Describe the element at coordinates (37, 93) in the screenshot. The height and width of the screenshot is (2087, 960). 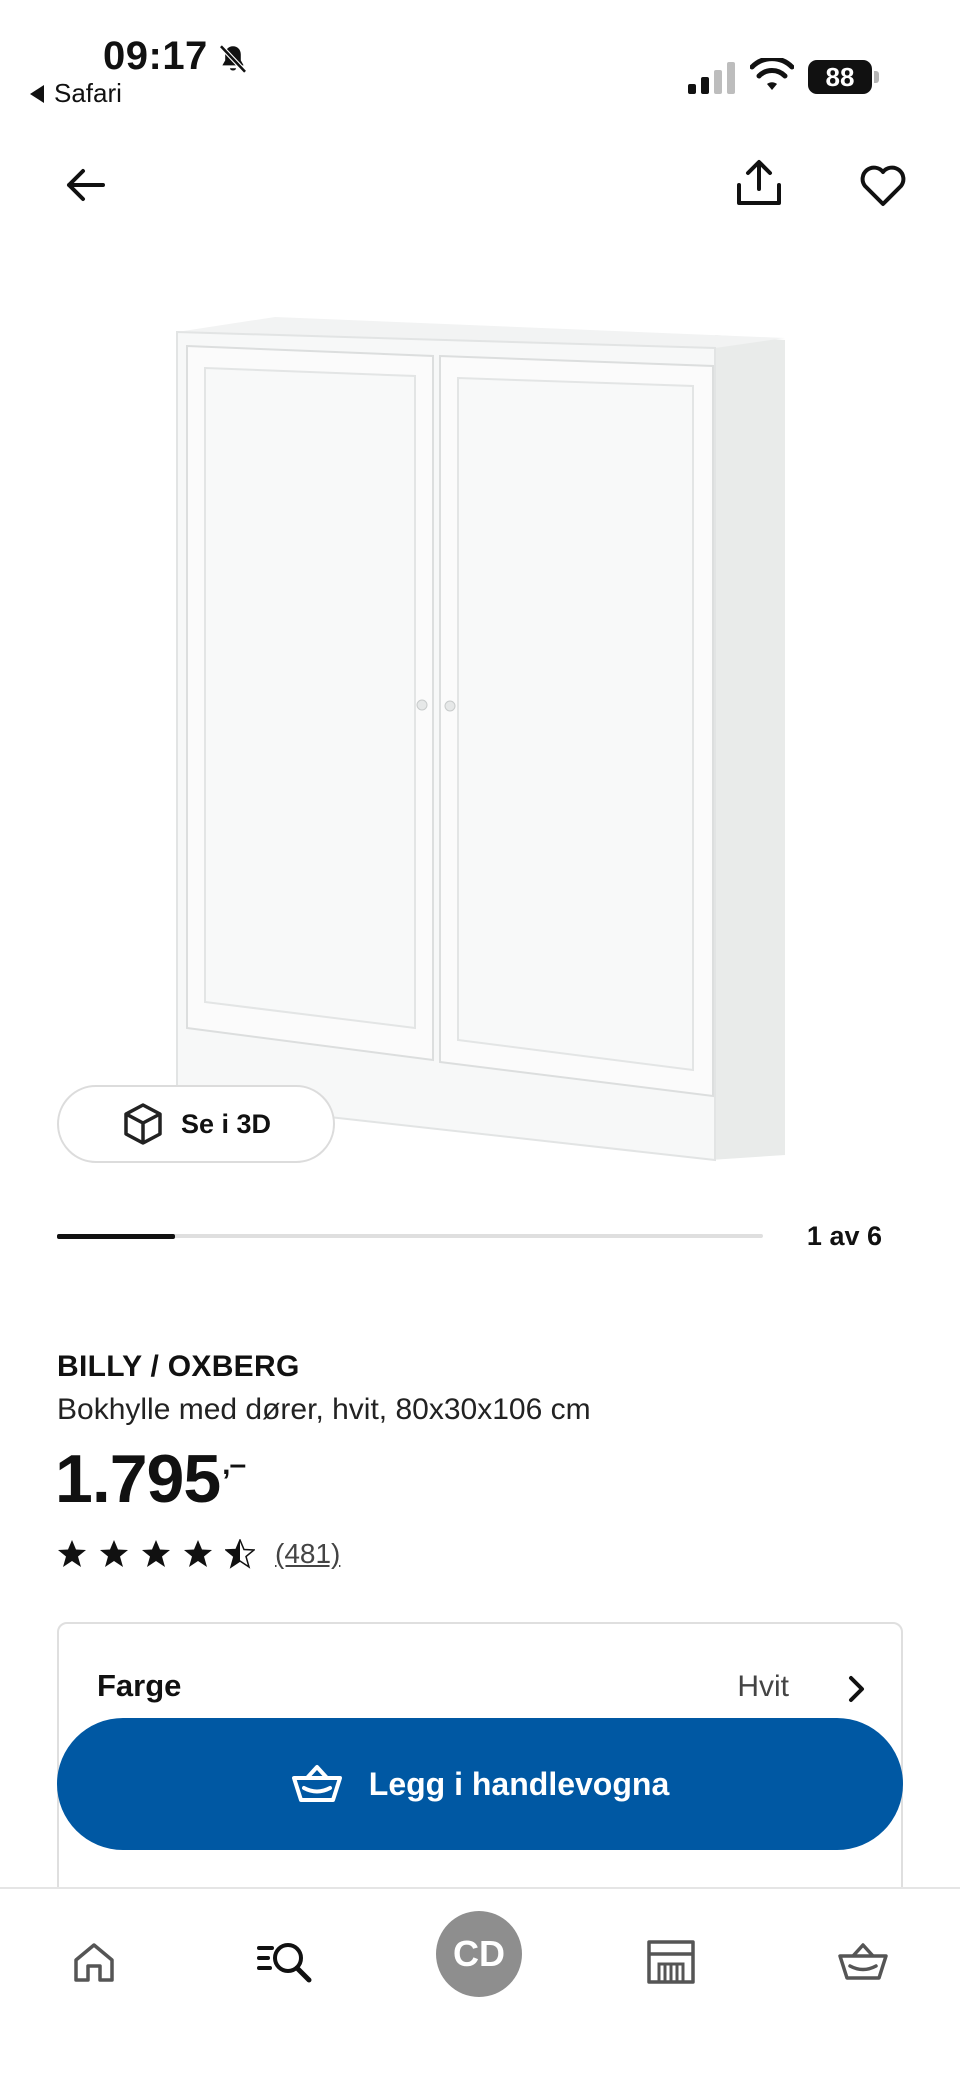
I see `back-triangle-icon` at that location.